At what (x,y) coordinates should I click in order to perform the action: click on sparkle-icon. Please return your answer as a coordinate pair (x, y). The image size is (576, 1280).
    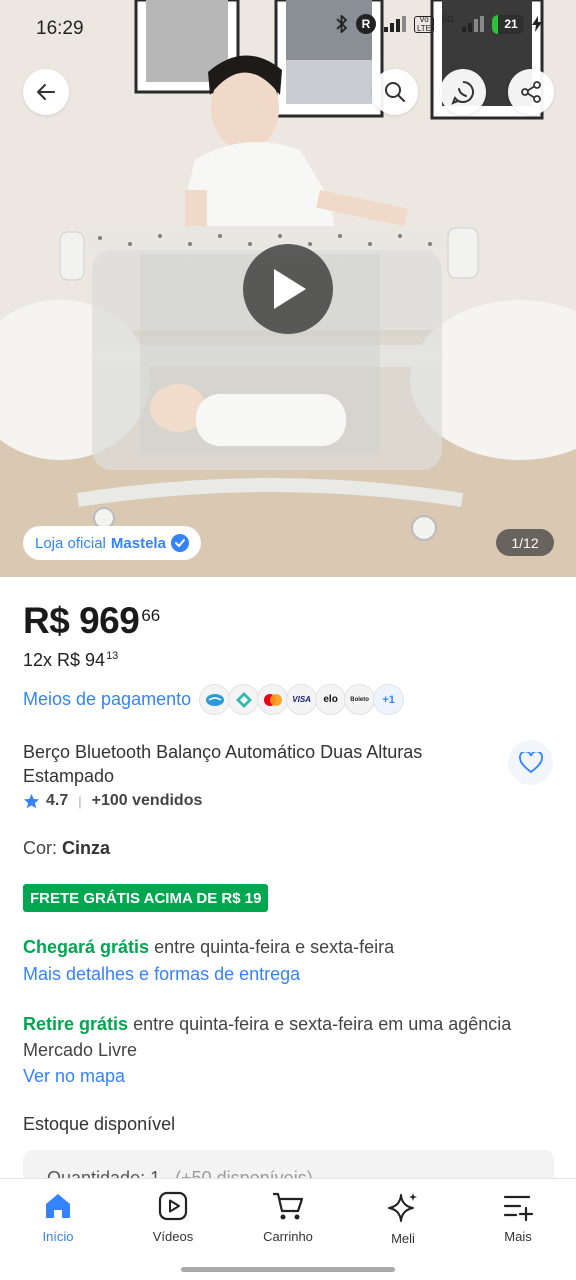
    Looking at the image, I should click on (402, 1207).